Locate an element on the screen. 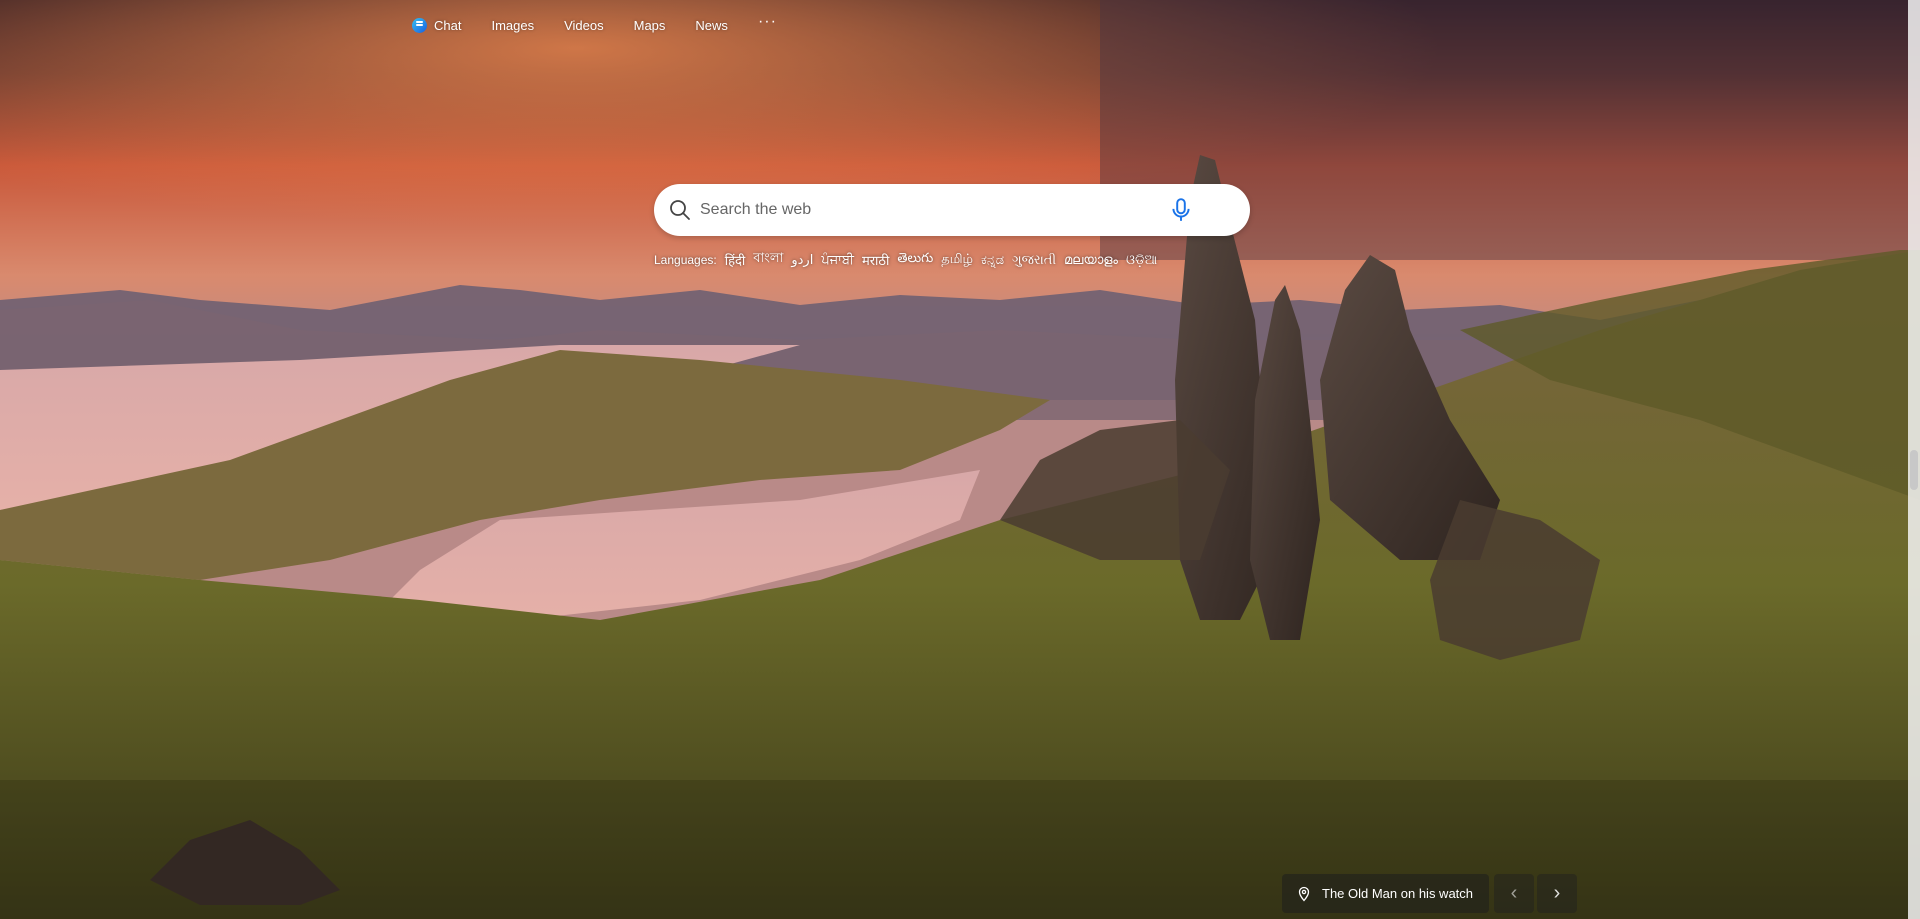 The height and width of the screenshot is (919, 1920). nav-chat: Chat is located at coordinates (437, 25).